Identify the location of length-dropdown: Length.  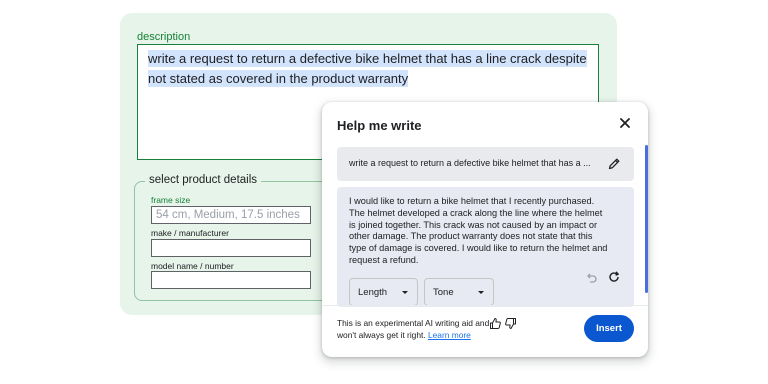
(383, 292).